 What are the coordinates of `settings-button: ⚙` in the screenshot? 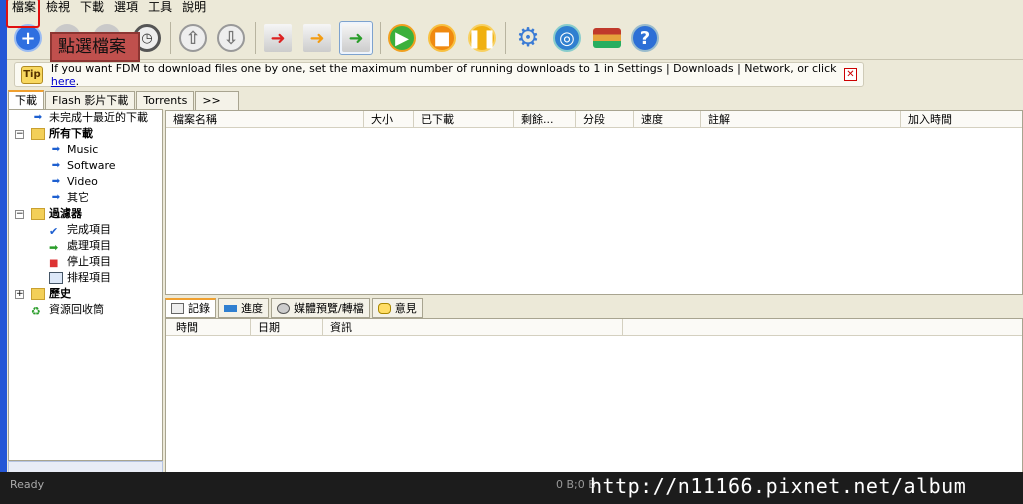 It's located at (528, 38).